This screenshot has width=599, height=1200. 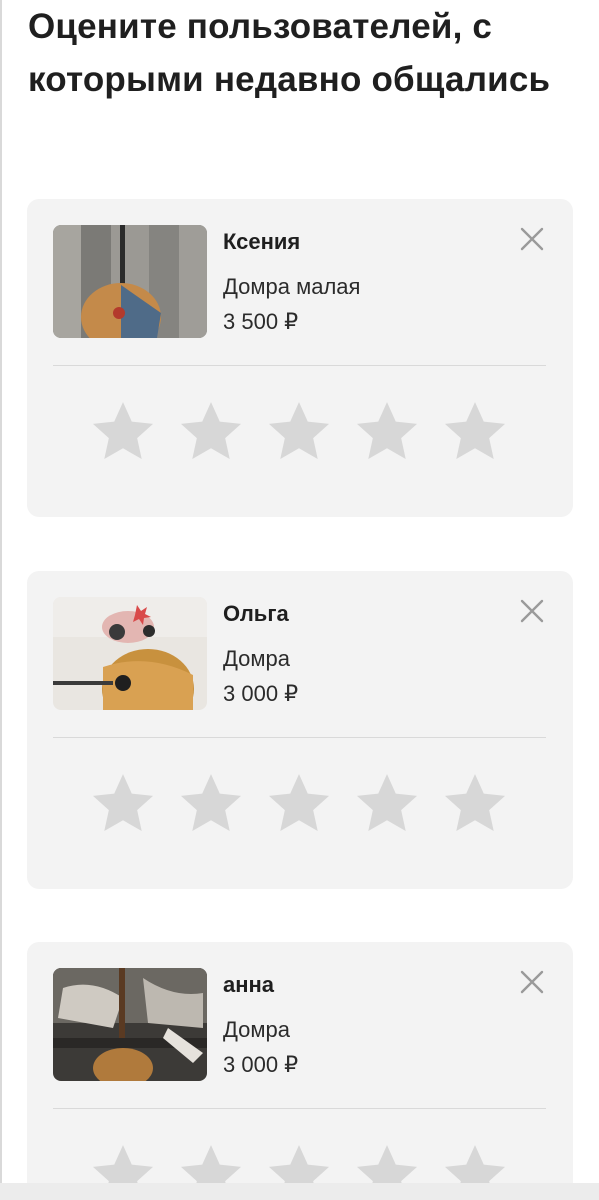 What do you see at coordinates (248, 985) in the screenshot?
I see `user-name: анна` at bounding box center [248, 985].